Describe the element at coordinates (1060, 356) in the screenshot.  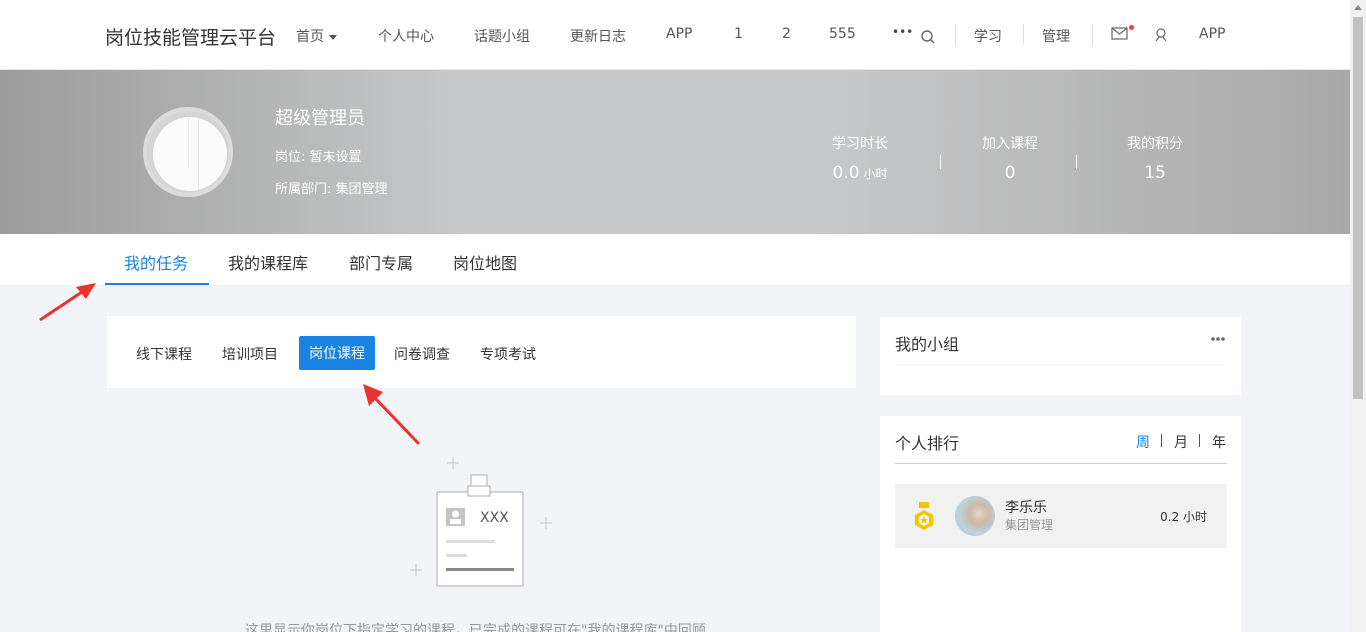
I see `my-groups-card: 我的小组` at that location.